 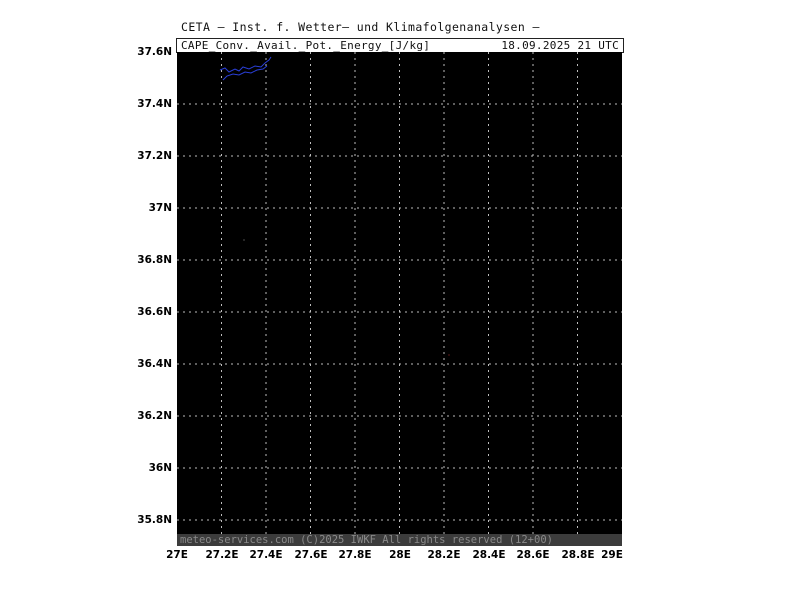 What do you see at coordinates (154, 520) in the screenshot?
I see `lat-label: 35.8N` at bounding box center [154, 520].